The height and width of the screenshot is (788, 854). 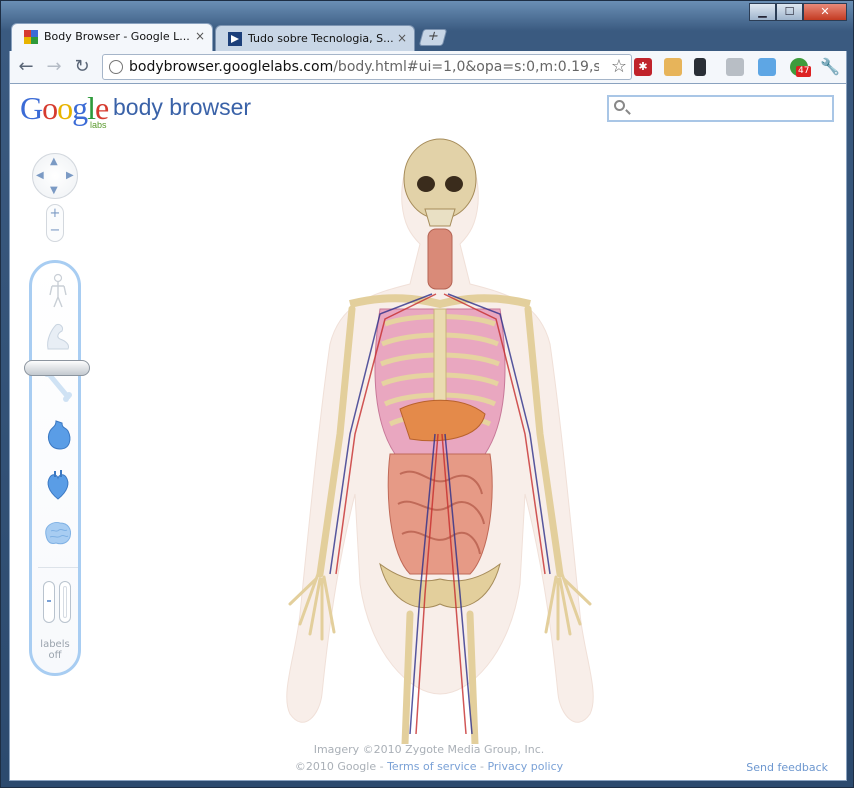 I want to click on new-tab-button: +, so click(x=433, y=37).